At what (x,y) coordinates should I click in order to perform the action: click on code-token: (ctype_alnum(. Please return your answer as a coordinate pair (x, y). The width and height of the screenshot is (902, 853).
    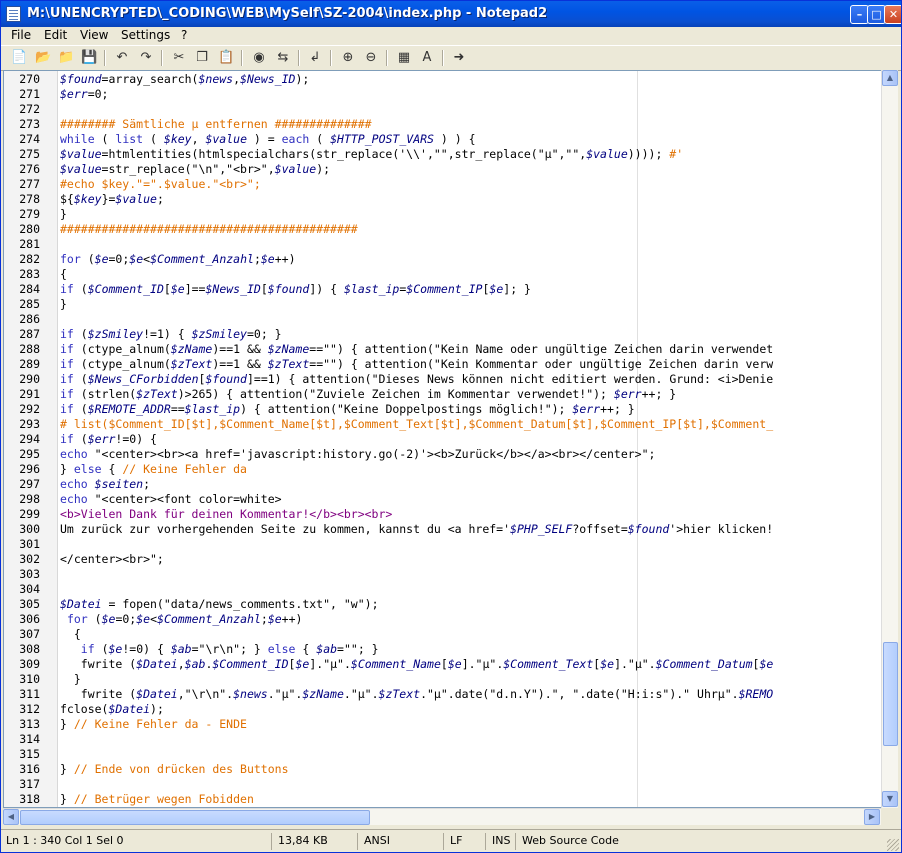
    Looking at the image, I should click on (122, 364).